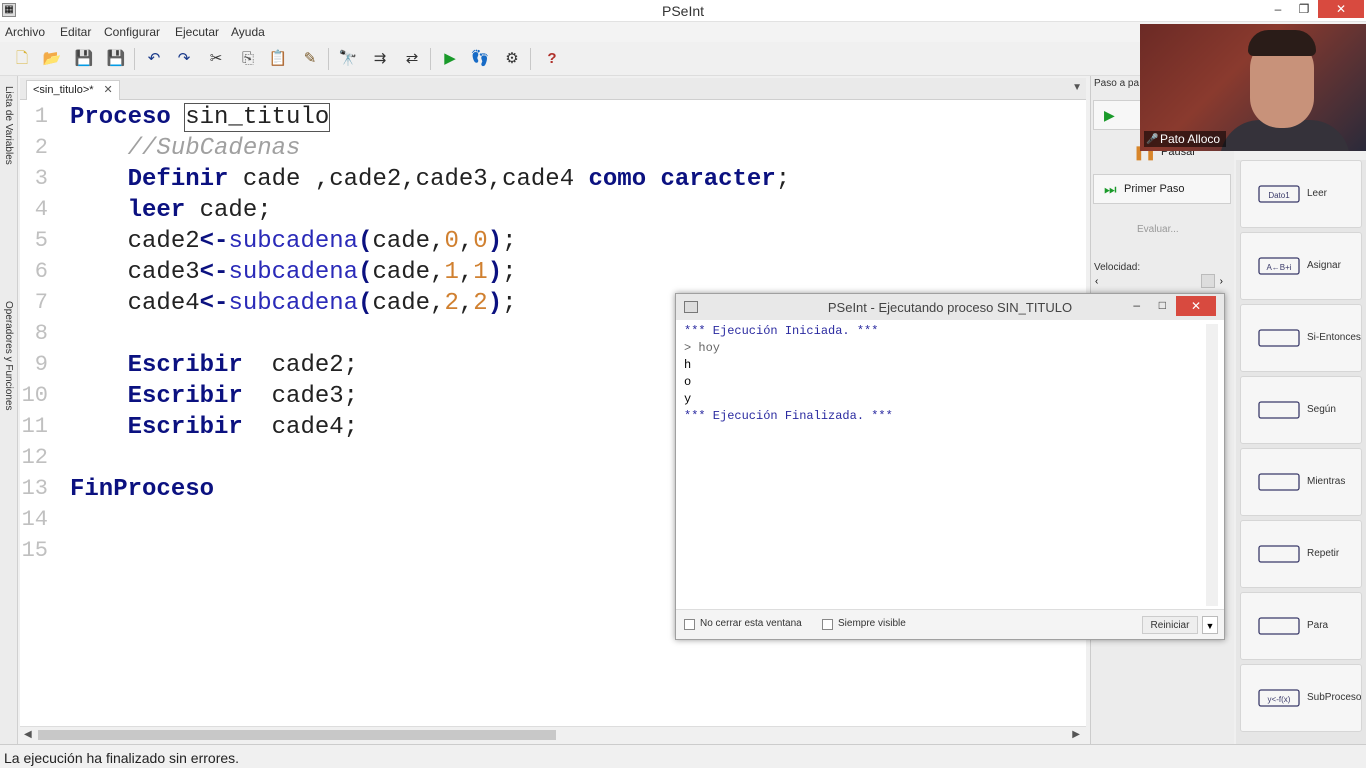  I want to click on console-output-line: *** Ejecución Finalizada. ***, so click(788, 416).